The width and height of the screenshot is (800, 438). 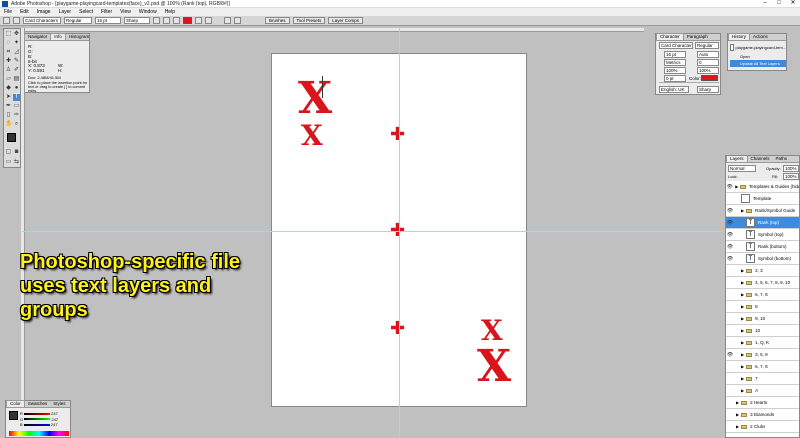 What do you see at coordinates (762, 343) in the screenshot?
I see `layer-row: ▶ 1, Q, K` at bounding box center [762, 343].